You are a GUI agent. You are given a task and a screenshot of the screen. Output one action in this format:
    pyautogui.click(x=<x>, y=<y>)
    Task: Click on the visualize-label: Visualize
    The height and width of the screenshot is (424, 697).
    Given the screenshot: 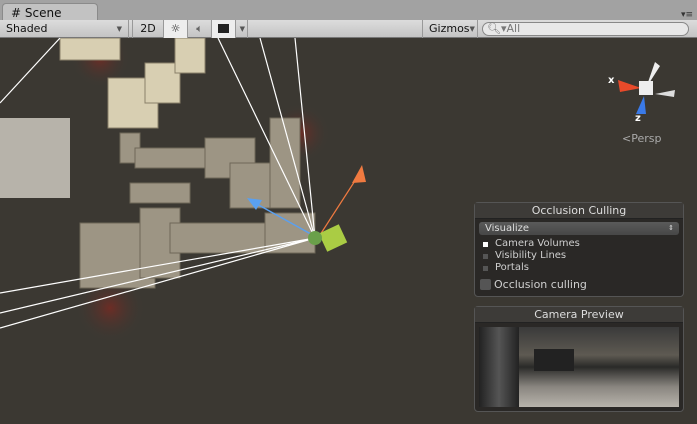 What is the action you would take?
    pyautogui.click(x=507, y=228)
    